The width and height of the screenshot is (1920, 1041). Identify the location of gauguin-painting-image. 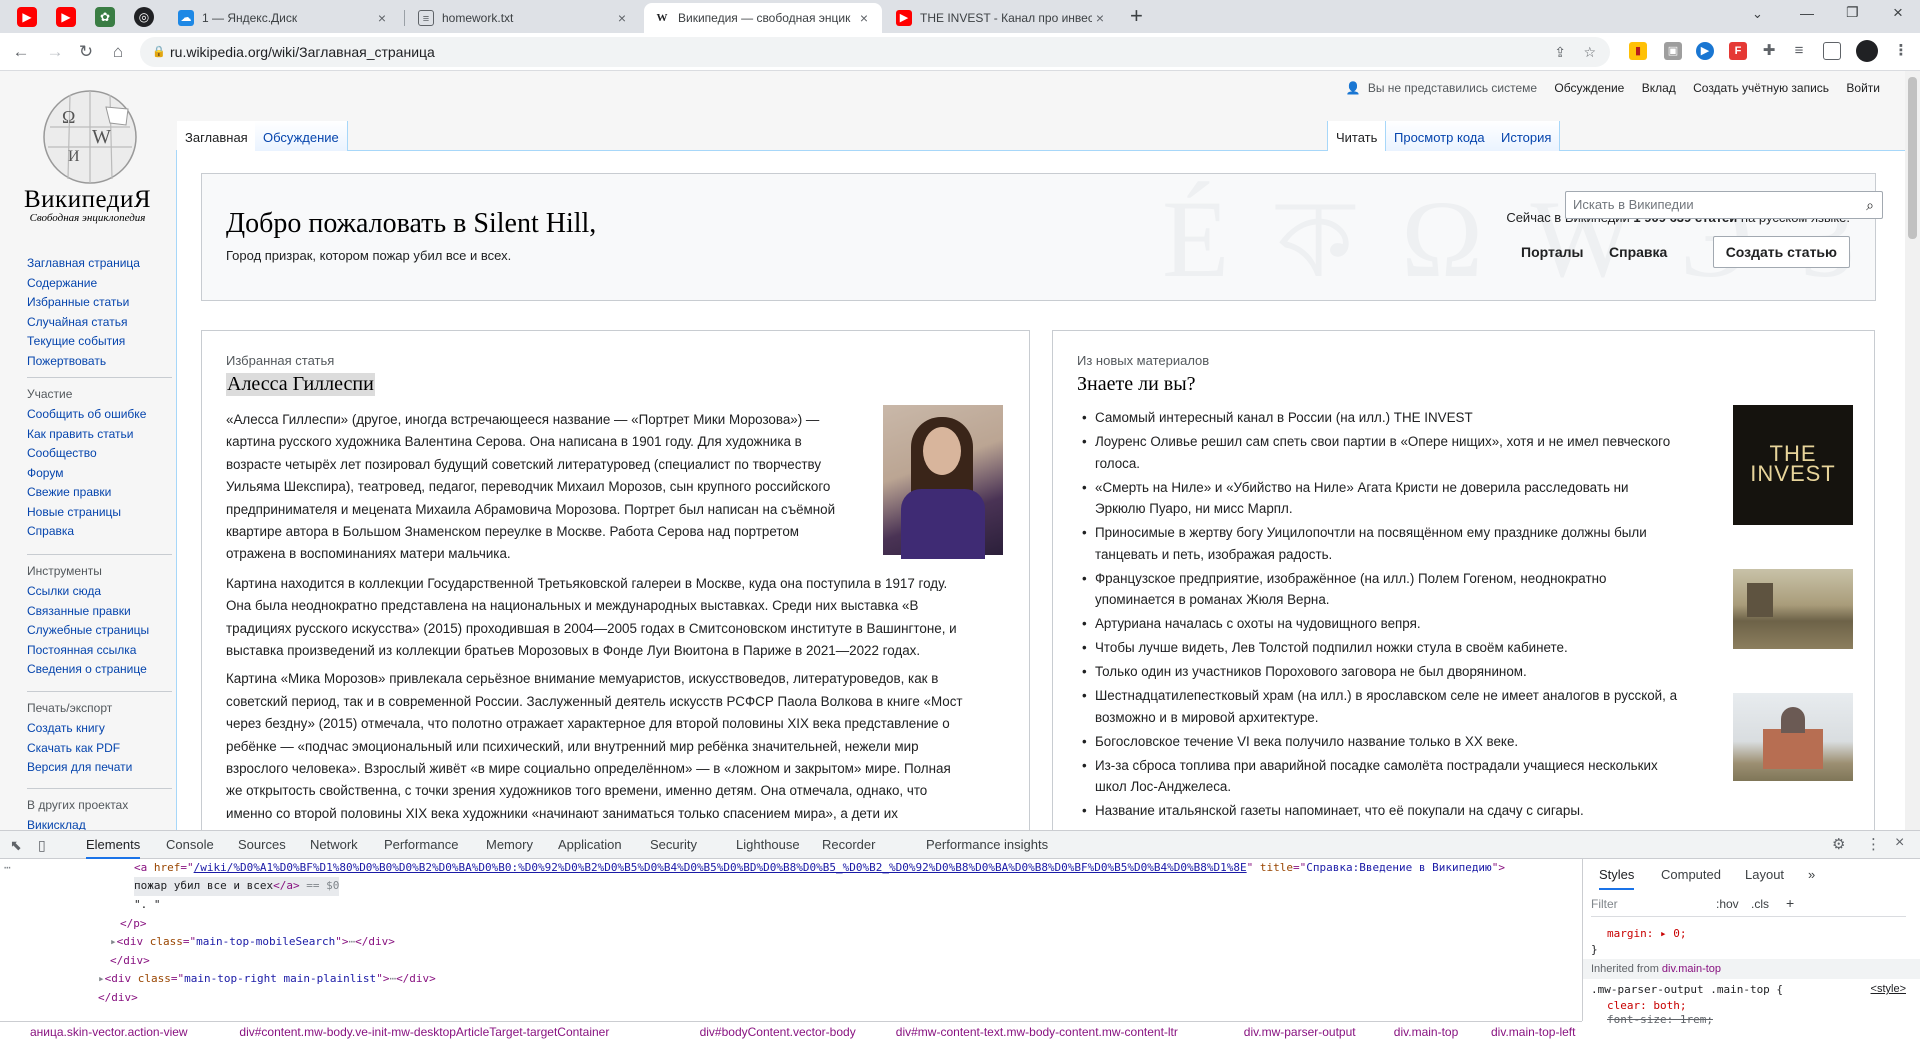
(1793, 609).